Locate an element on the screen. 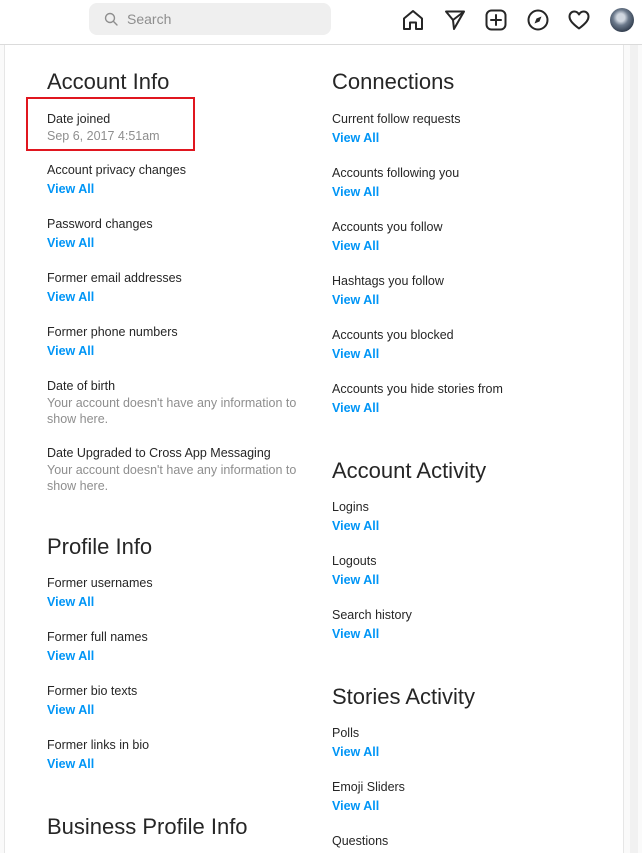 This screenshot has height=853, width=642. profile-info-heading: Profile Info is located at coordinates (100, 546).